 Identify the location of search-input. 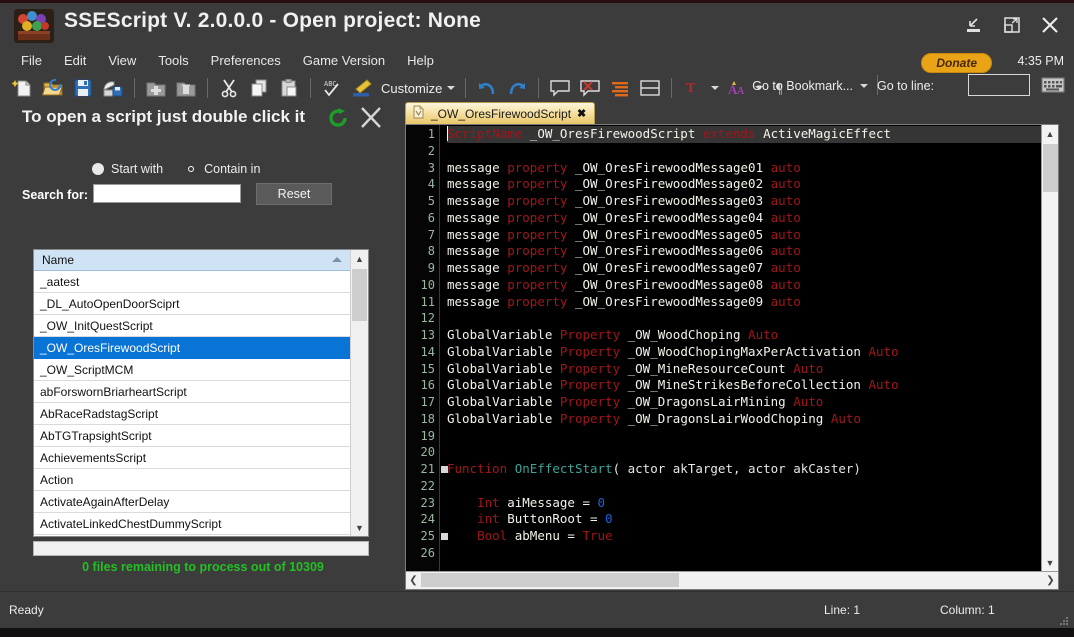
(167, 193).